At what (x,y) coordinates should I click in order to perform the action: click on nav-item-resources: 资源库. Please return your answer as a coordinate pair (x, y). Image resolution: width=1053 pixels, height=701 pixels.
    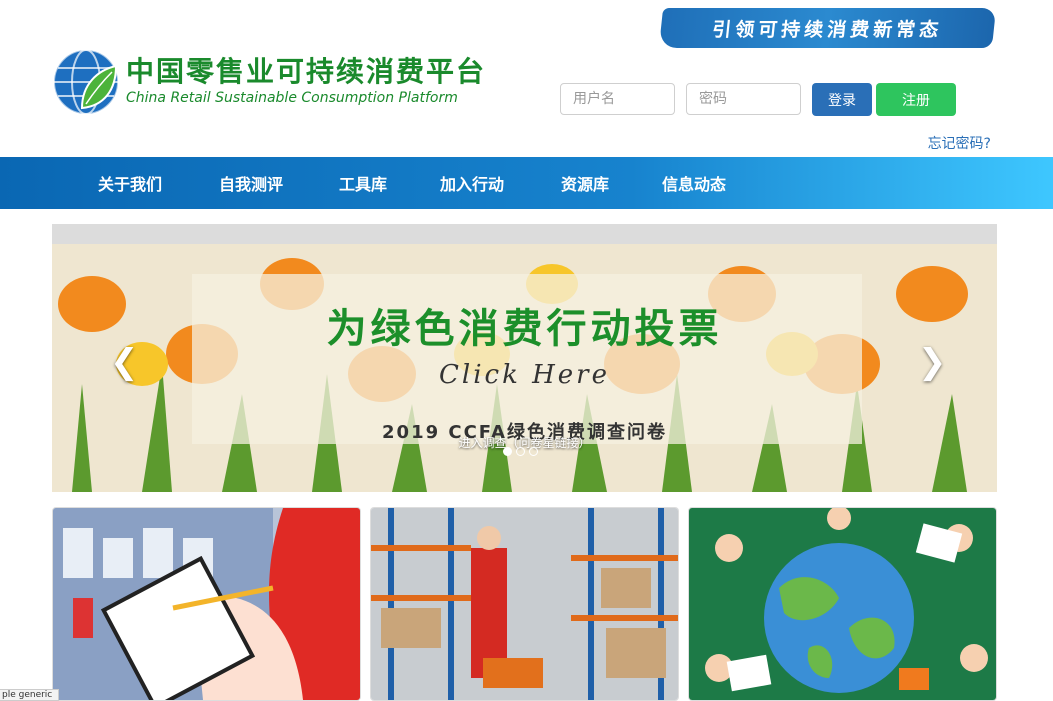
    Looking at the image, I should click on (585, 183).